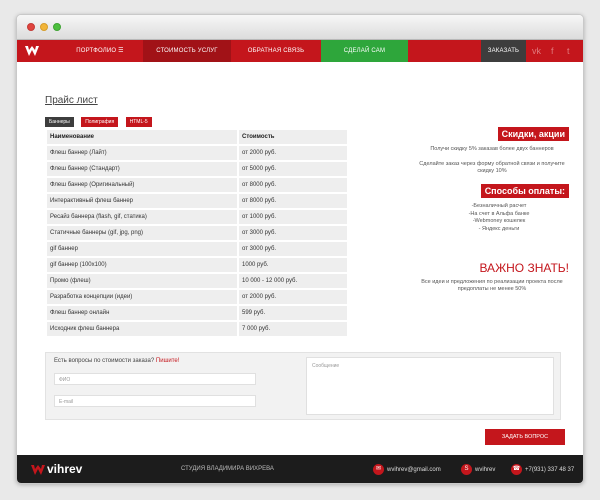  I want to click on footer-brand: vihrev, so click(64, 469).